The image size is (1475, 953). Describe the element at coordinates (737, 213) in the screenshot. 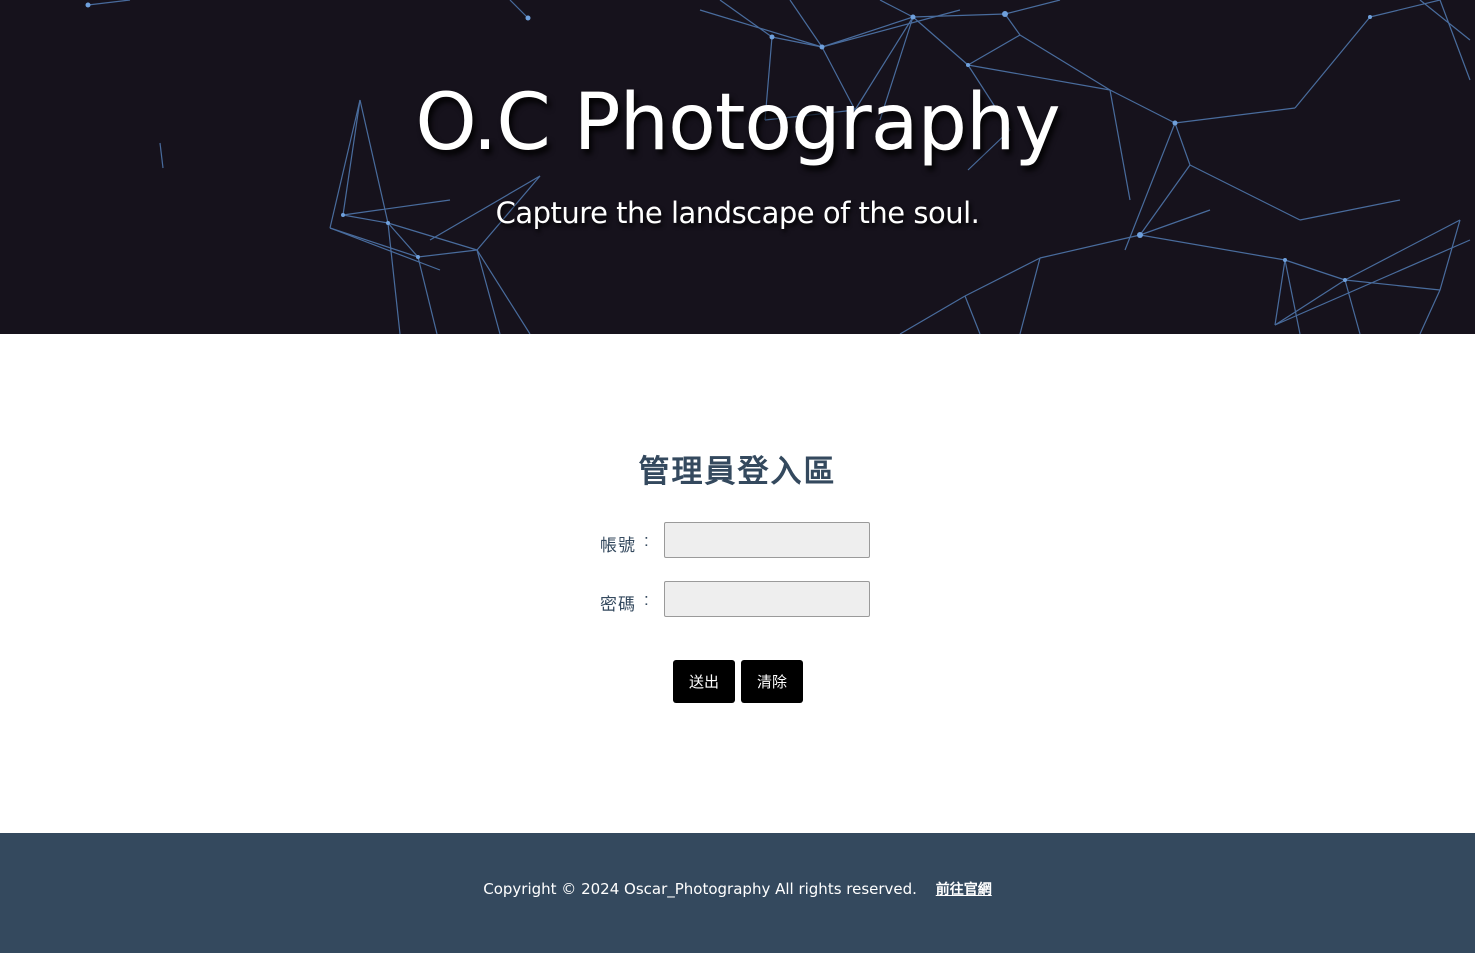

I see `site-subtitle: Capture the landscape of the soul.` at that location.